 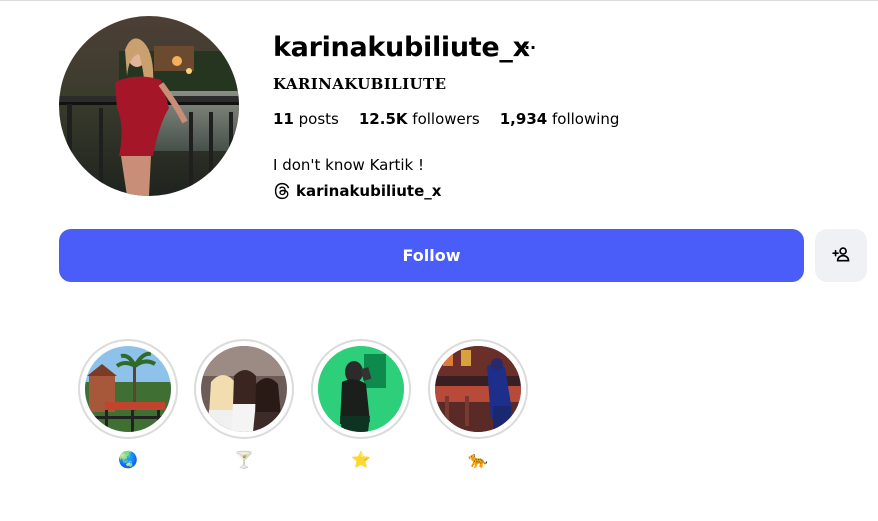 I want to click on story-highlight: 🐆, so click(x=478, y=404).